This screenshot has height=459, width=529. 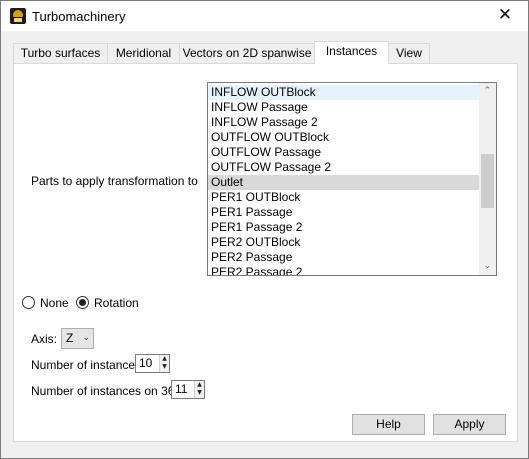 What do you see at coordinates (344, 270) in the screenshot?
I see `list-item: PER2 Passage 2` at bounding box center [344, 270].